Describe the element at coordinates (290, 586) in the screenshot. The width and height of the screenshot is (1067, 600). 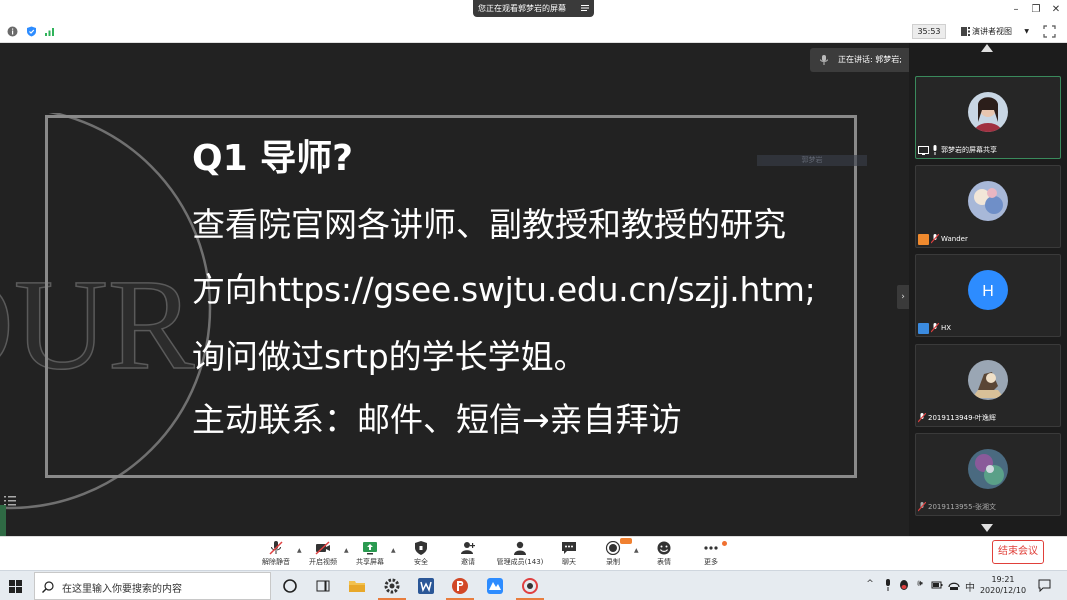
I see `cortana-icon` at that location.